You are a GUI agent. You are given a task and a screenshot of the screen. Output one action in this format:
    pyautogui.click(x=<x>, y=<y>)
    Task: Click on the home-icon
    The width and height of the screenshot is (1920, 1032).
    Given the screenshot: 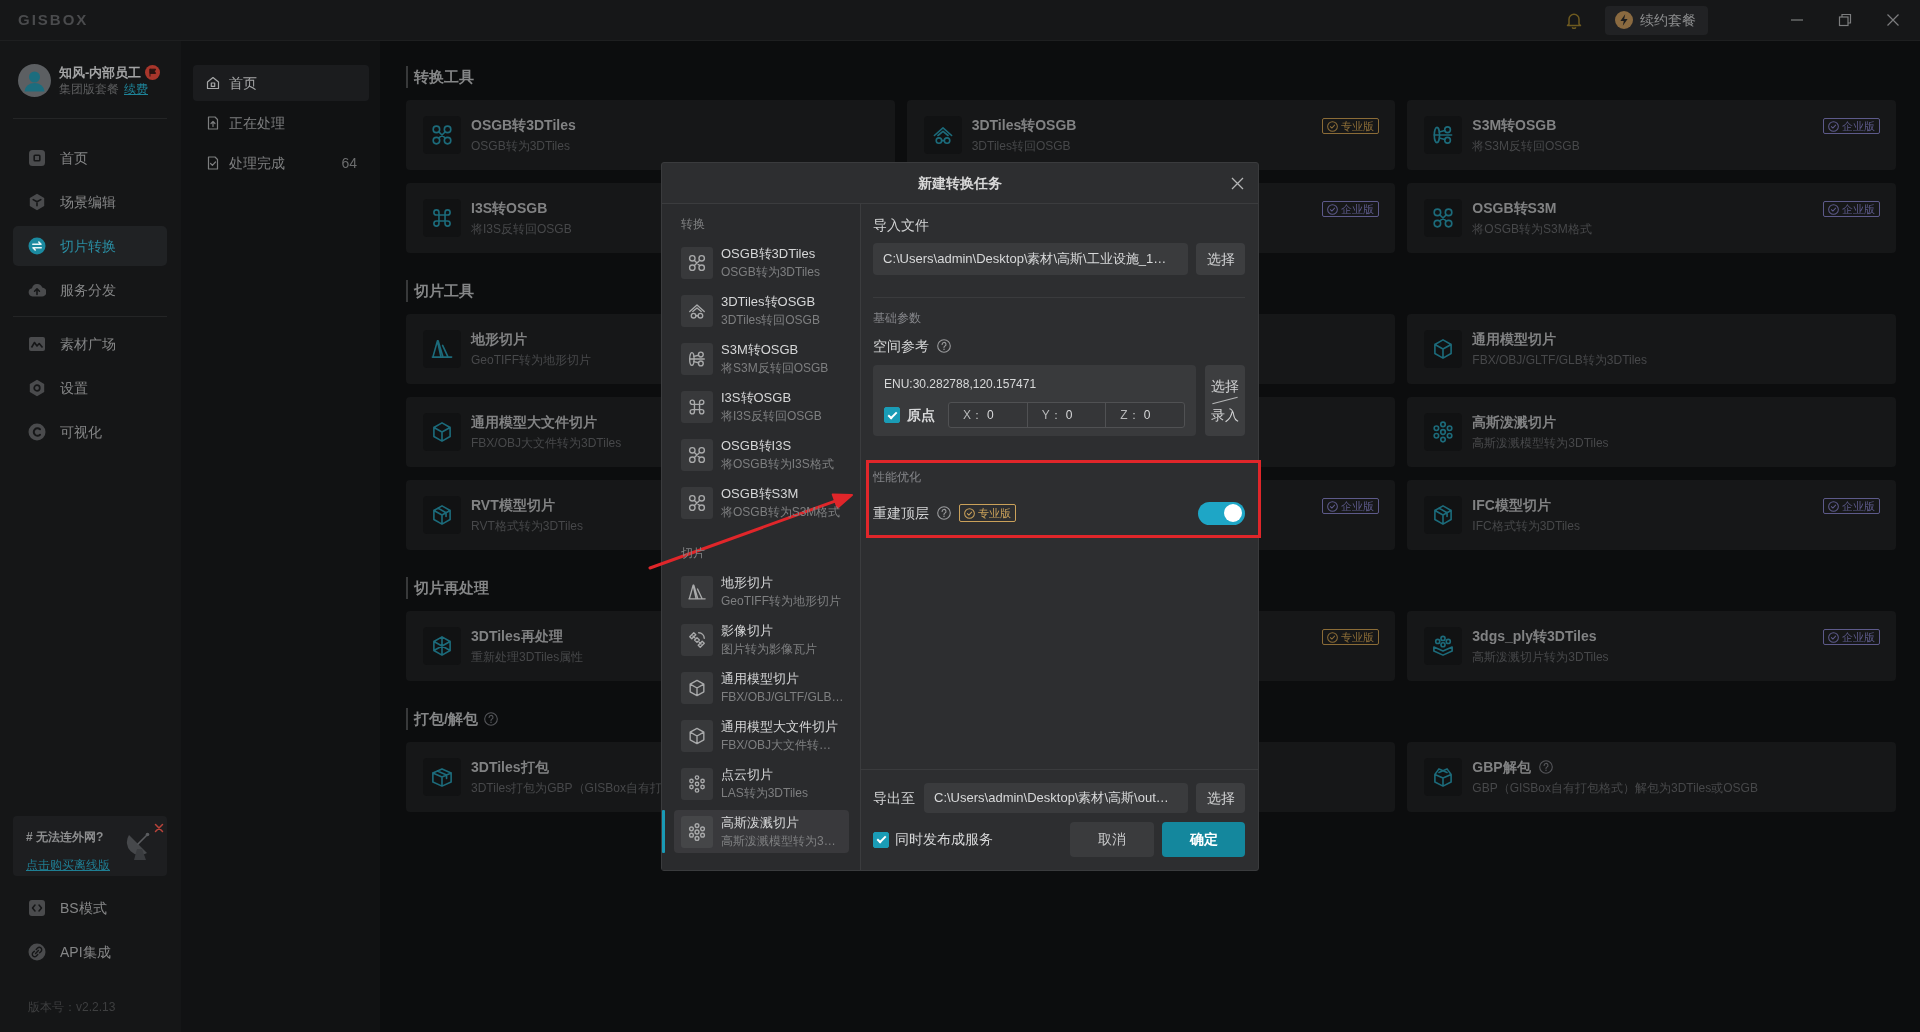 What is the action you would take?
    pyautogui.click(x=213, y=83)
    